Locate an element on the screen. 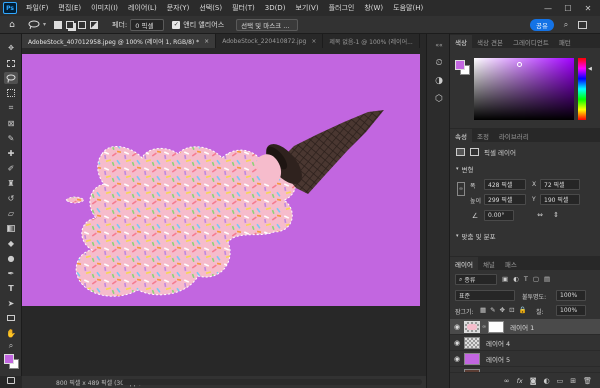 This screenshot has width=600, height=388. doc-tab: AdobeStock_220410872.jpg × is located at coordinates (270, 41).